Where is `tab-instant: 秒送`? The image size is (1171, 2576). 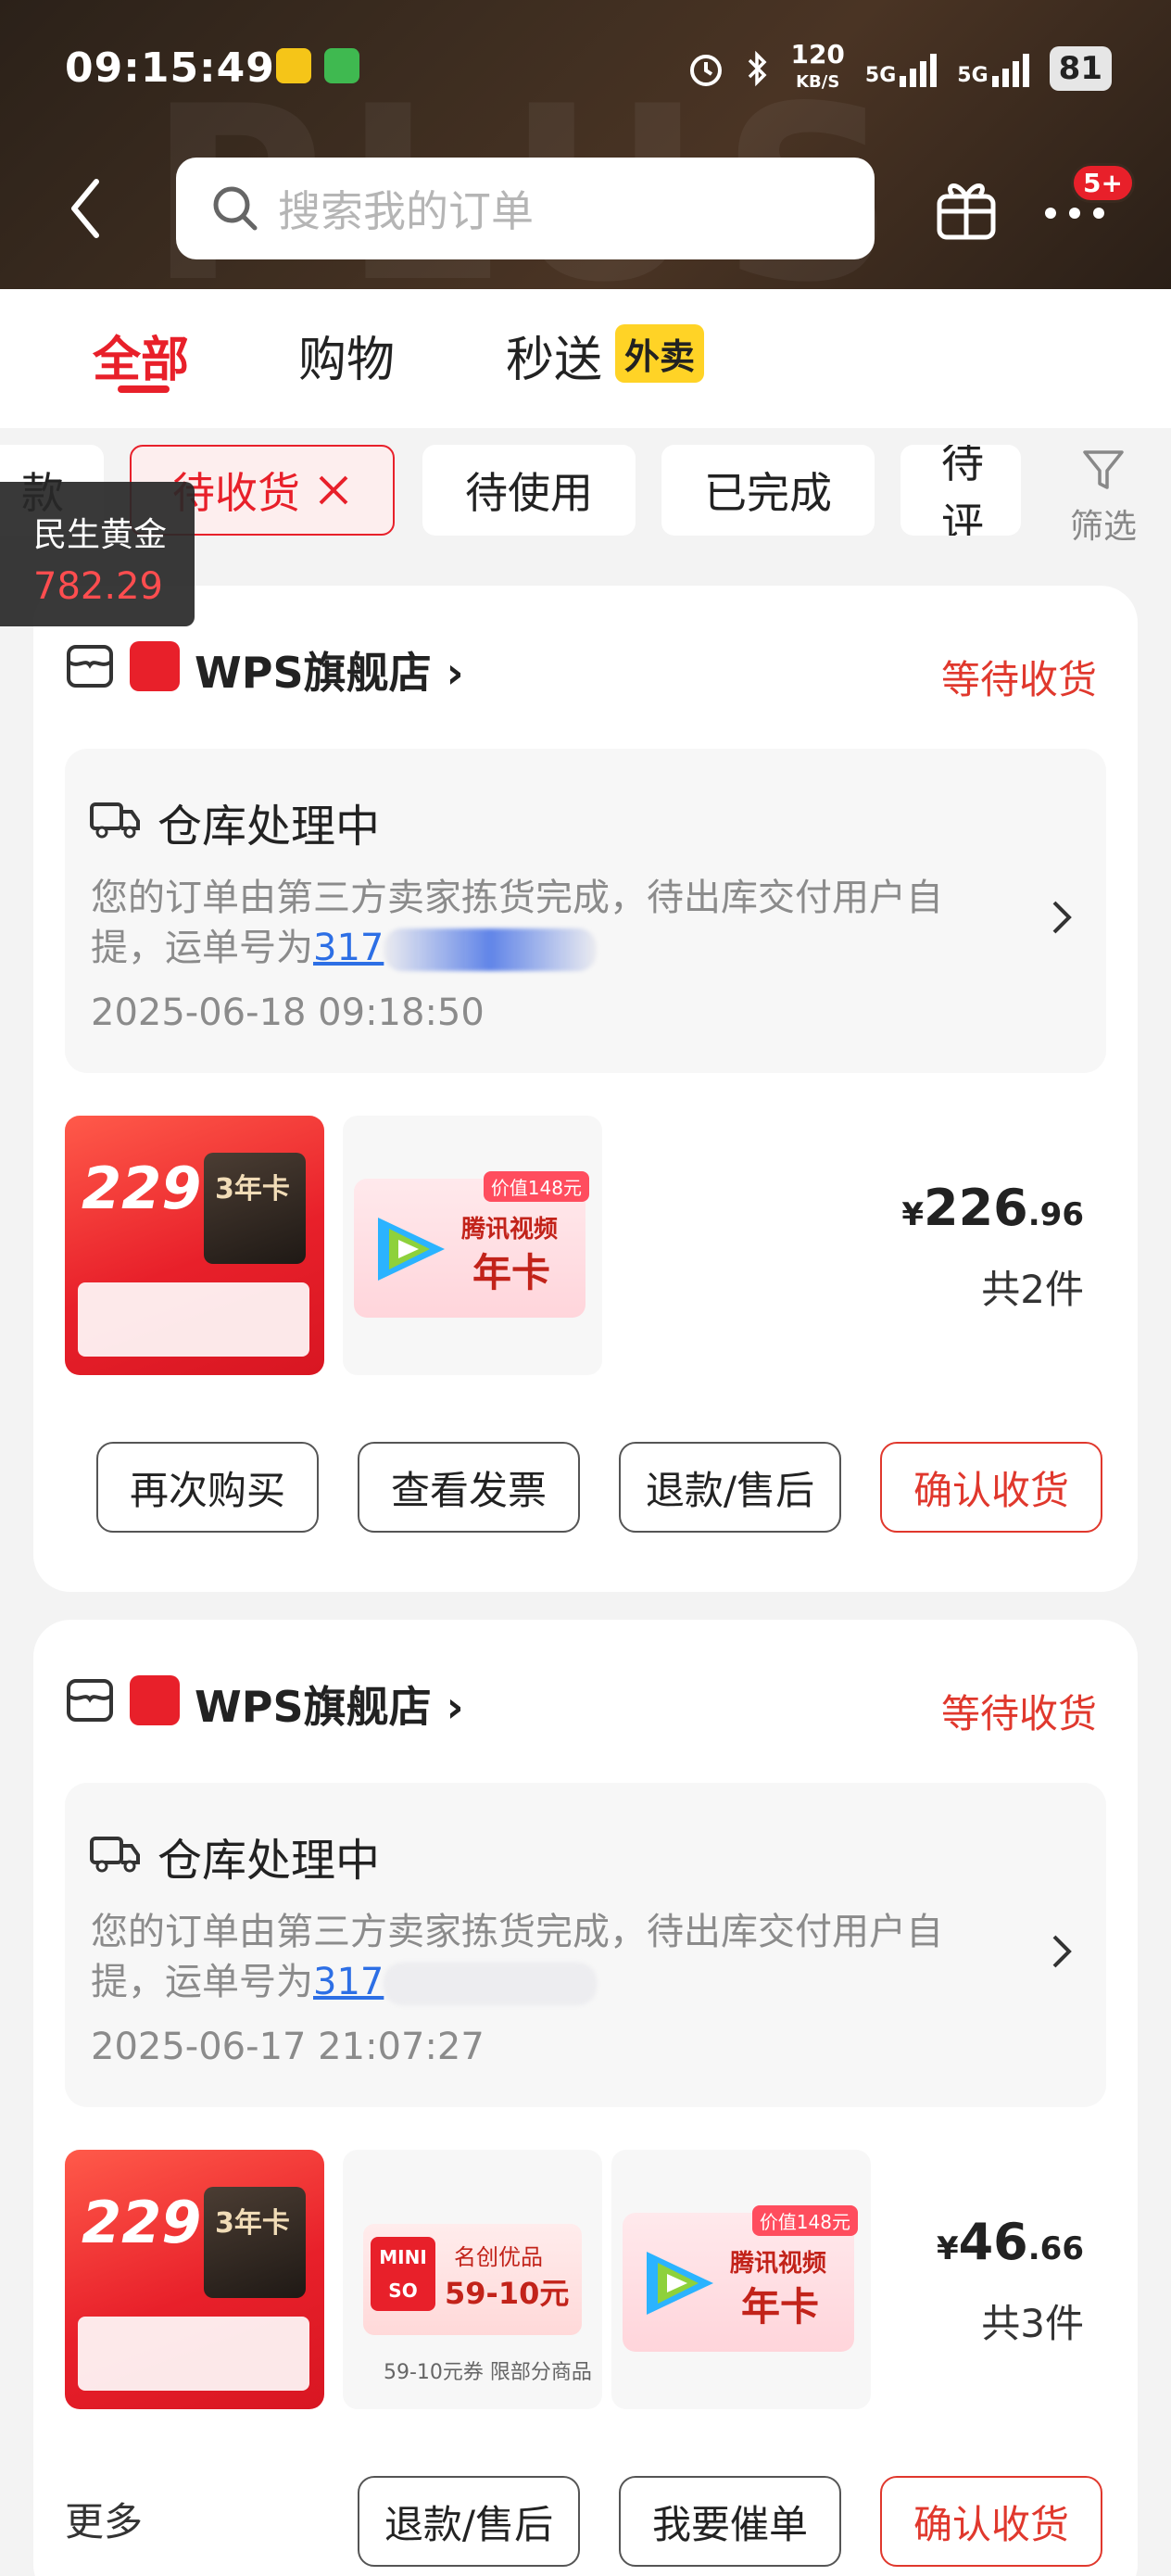
tab-instant: 秒送 is located at coordinates (554, 356).